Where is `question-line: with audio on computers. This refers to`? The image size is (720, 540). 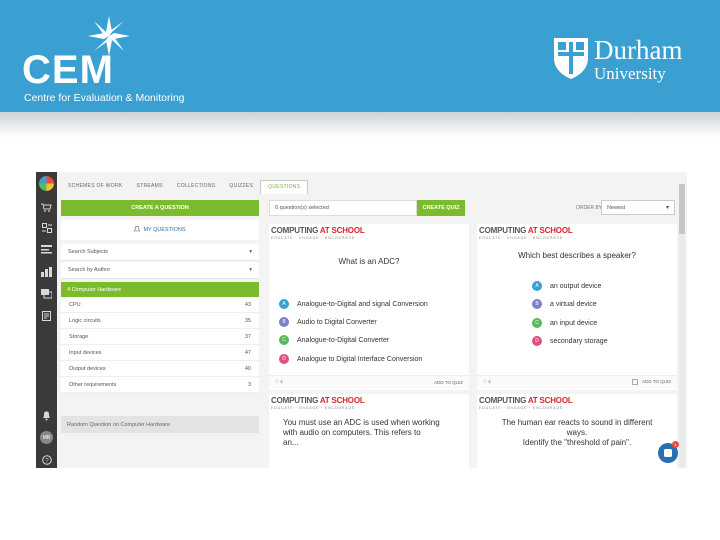 question-line: with audio on computers. This refers to is located at coordinates (352, 432).